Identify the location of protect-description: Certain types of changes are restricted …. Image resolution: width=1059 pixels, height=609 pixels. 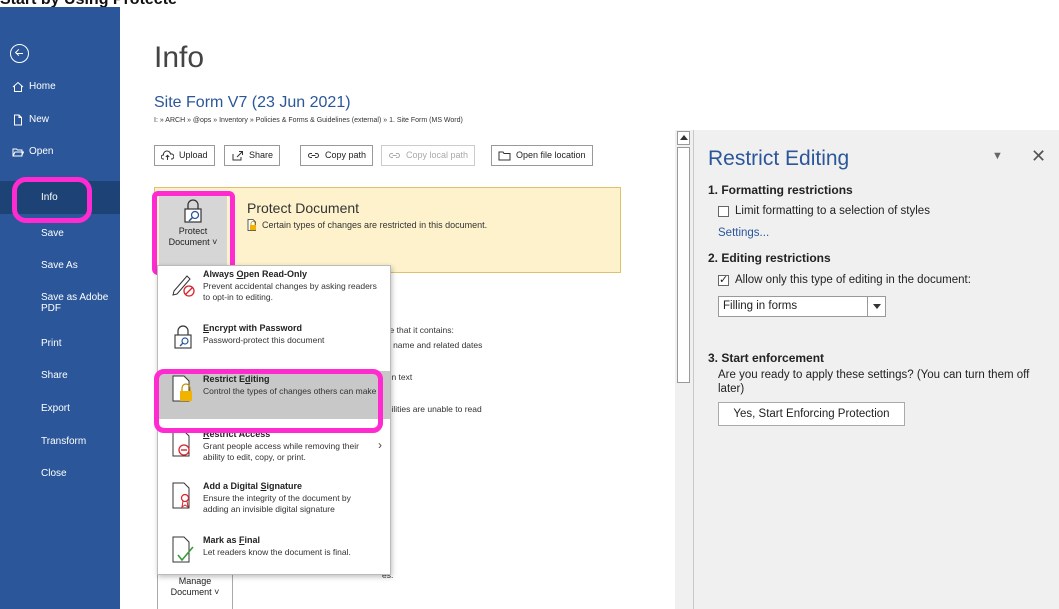
(367, 225).